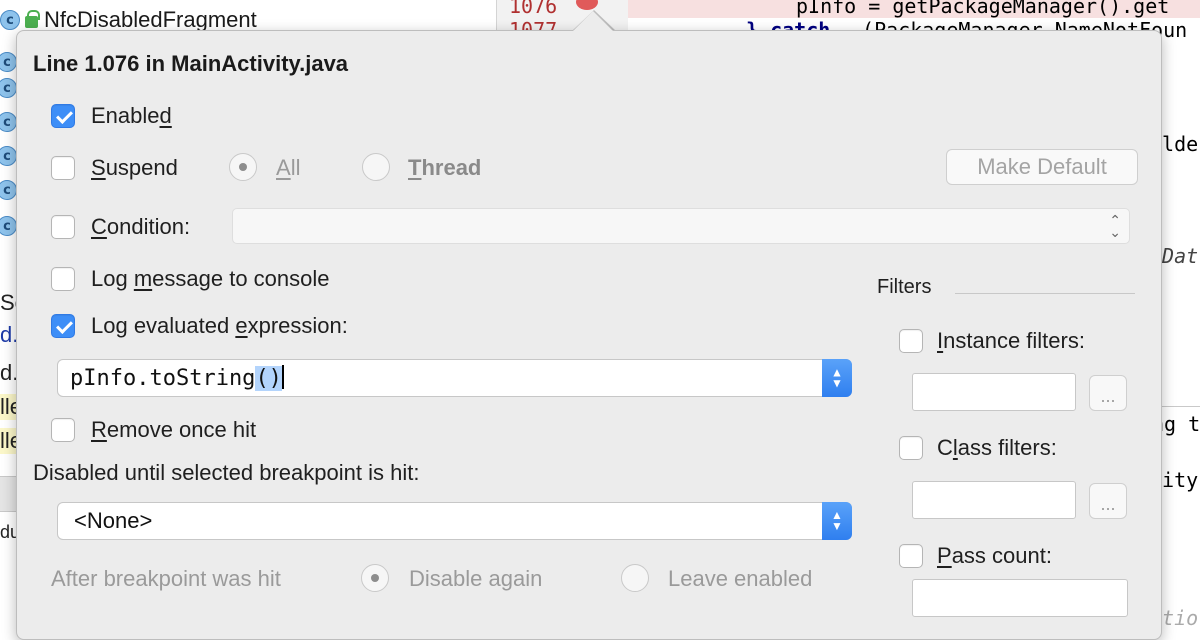 The width and height of the screenshot is (1200, 640). Describe the element at coordinates (113, 520) in the screenshot. I see `disabled-until-value: <None>` at that location.